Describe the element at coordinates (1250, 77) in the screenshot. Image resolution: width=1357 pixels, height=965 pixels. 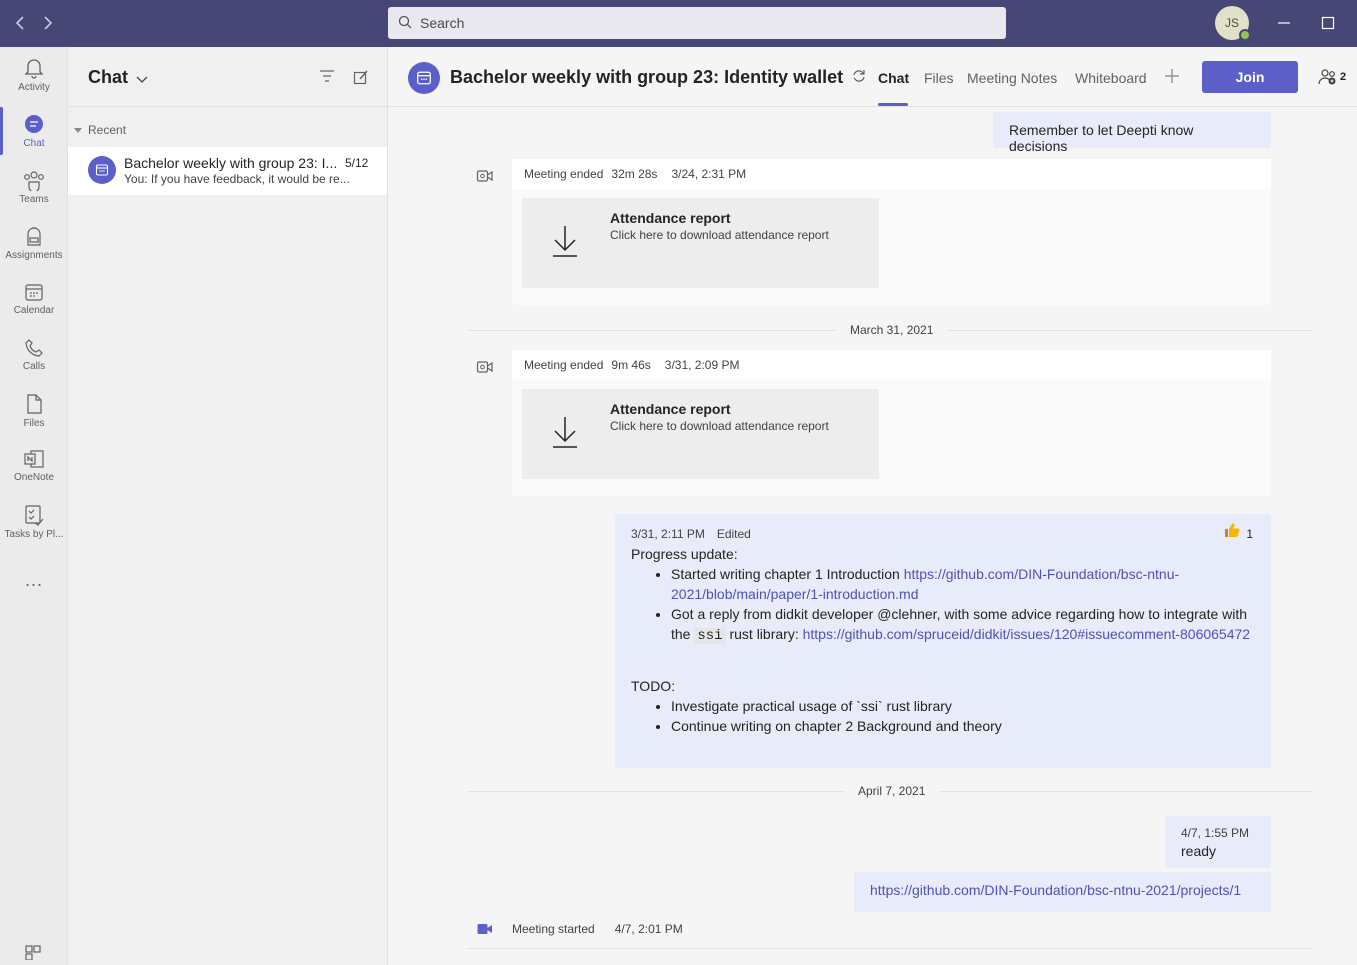
I see `join-button: Join` at that location.